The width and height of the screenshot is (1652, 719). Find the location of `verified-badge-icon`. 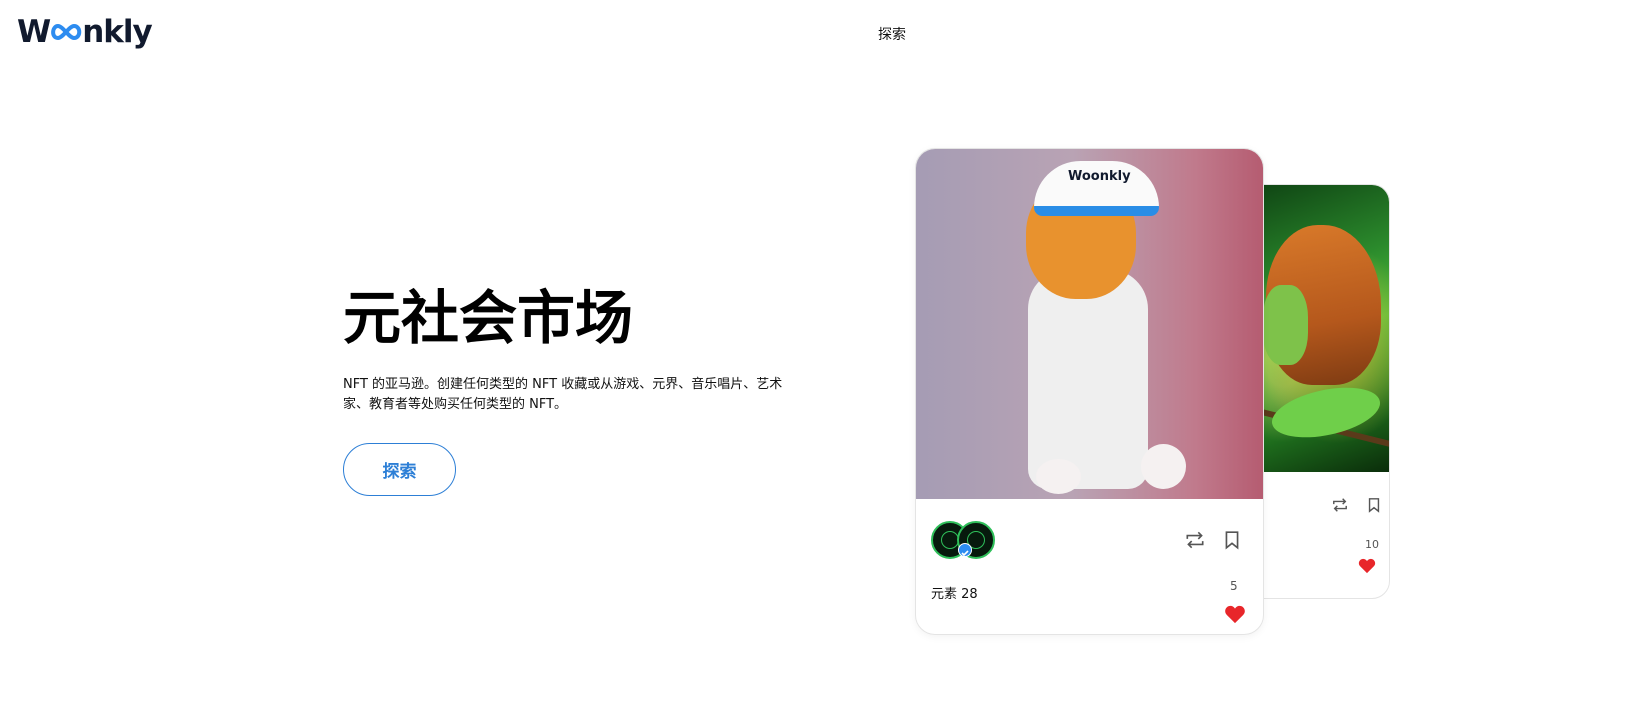

verified-badge-icon is located at coordinates (965, 550).